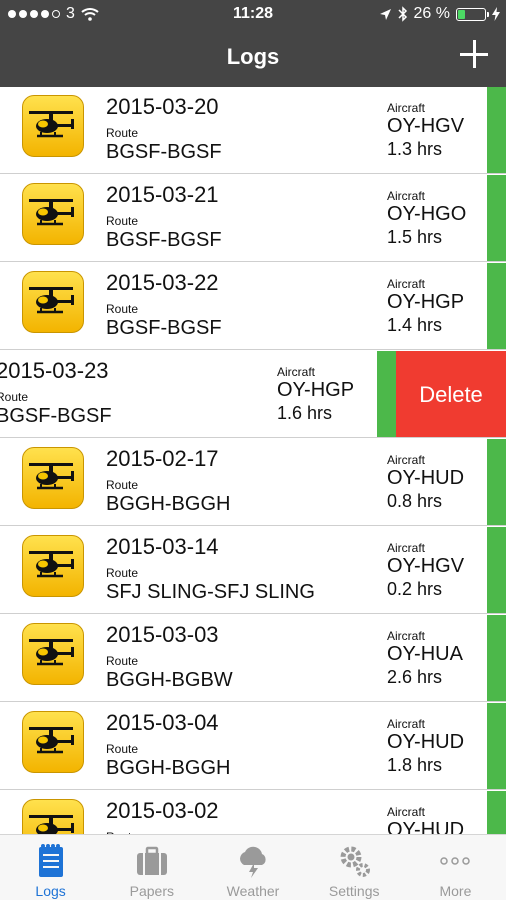  Describe the element at coordinates (253, 891) in the screenshot. I see `tab-label: Weather` at that location.